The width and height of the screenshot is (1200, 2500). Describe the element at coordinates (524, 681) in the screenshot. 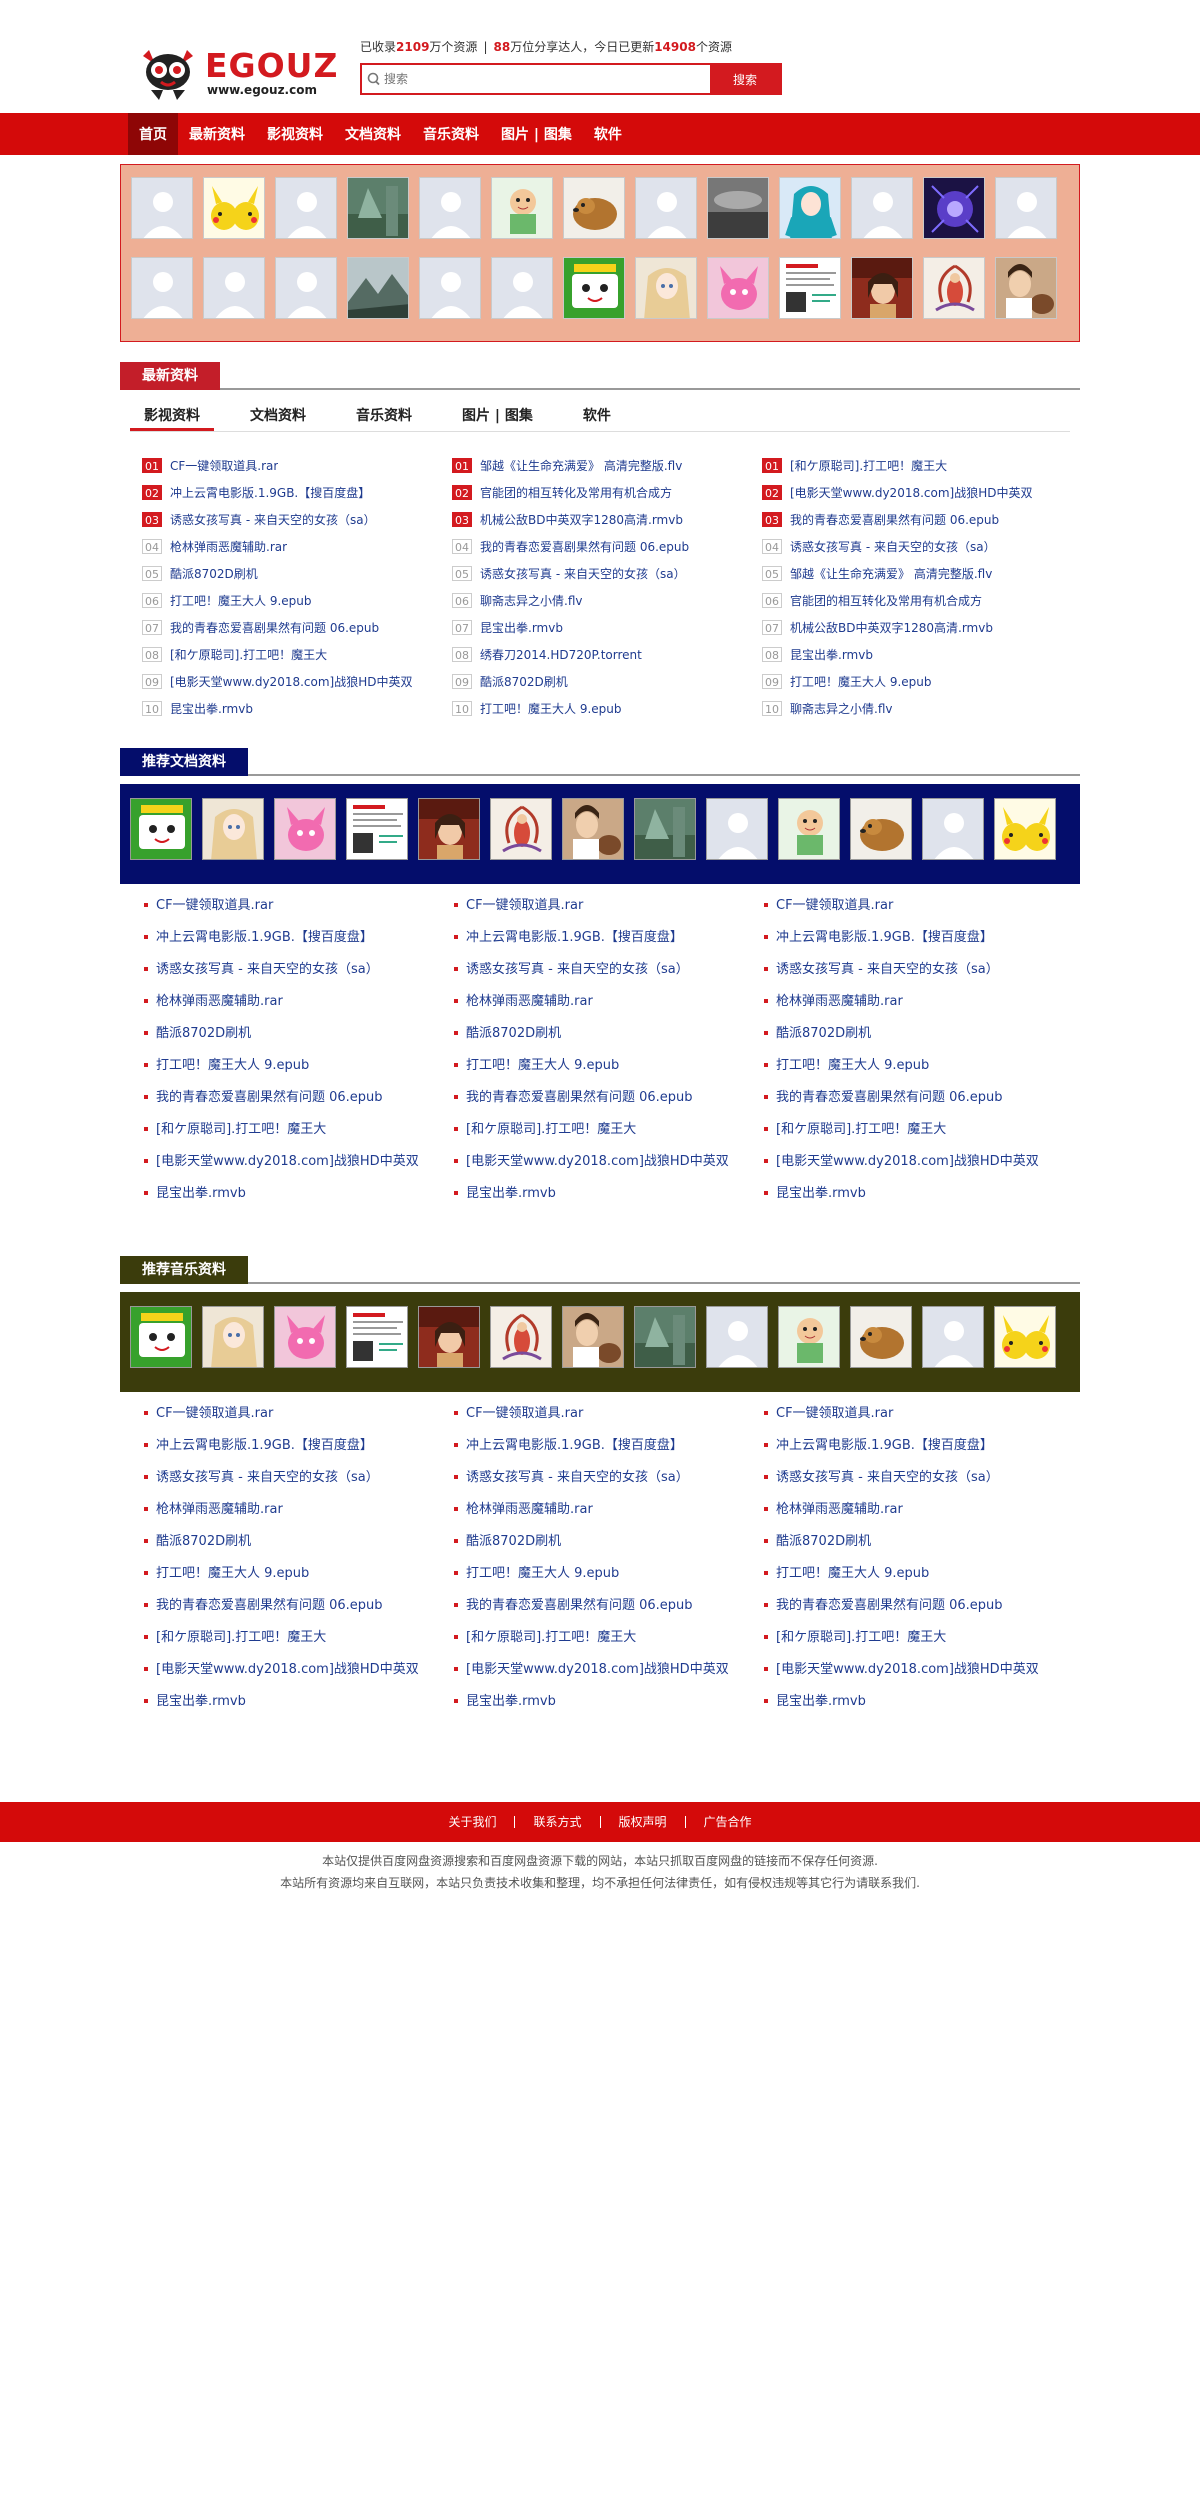

I see `ranking-link: 酷派8702D刷机` at that location.